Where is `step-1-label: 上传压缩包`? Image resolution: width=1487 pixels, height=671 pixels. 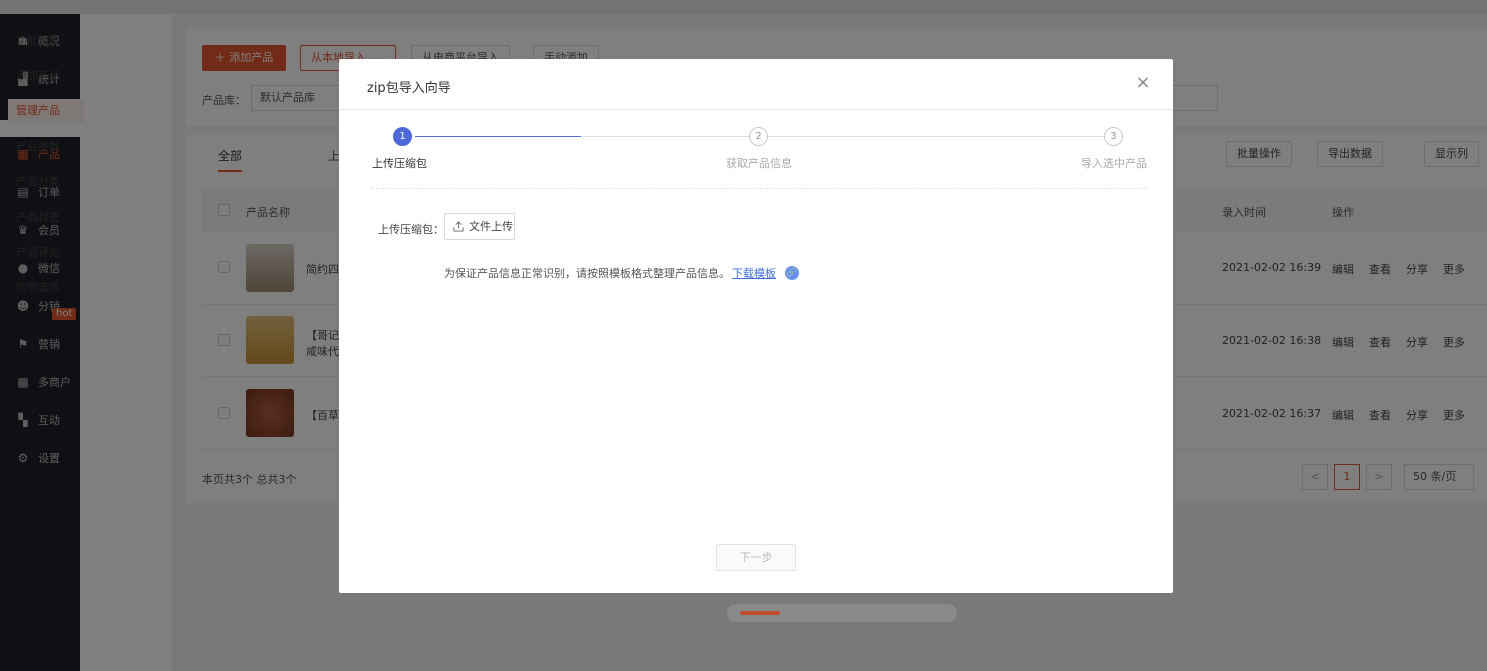 step-1-label: 上传压缩包 is located at coordinates (399, 163).